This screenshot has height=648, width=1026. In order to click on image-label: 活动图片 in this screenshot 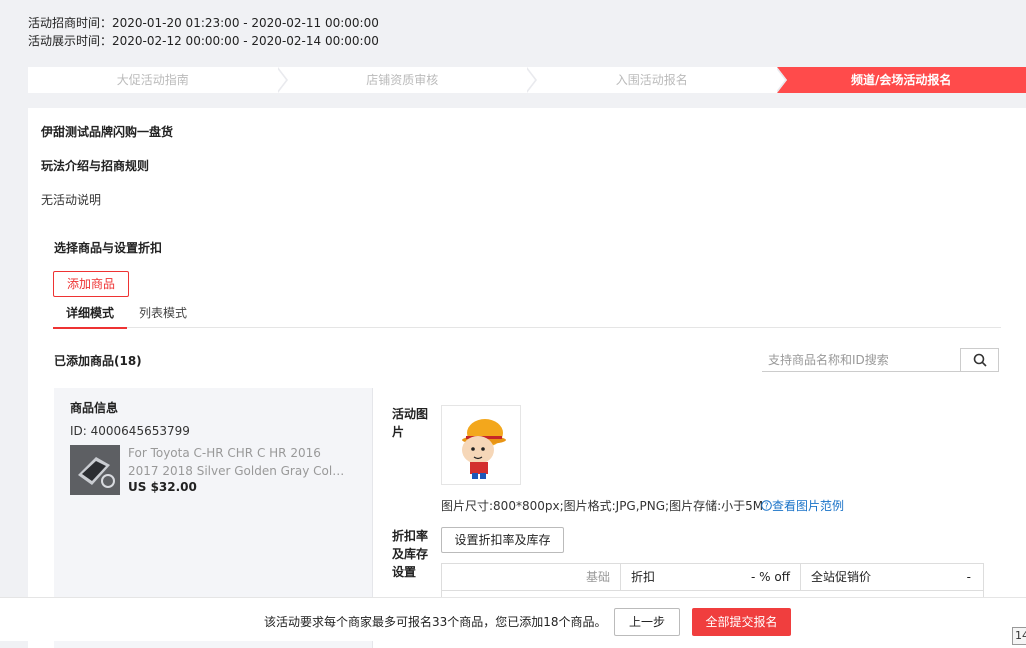, I will do `click(412, 423)`.